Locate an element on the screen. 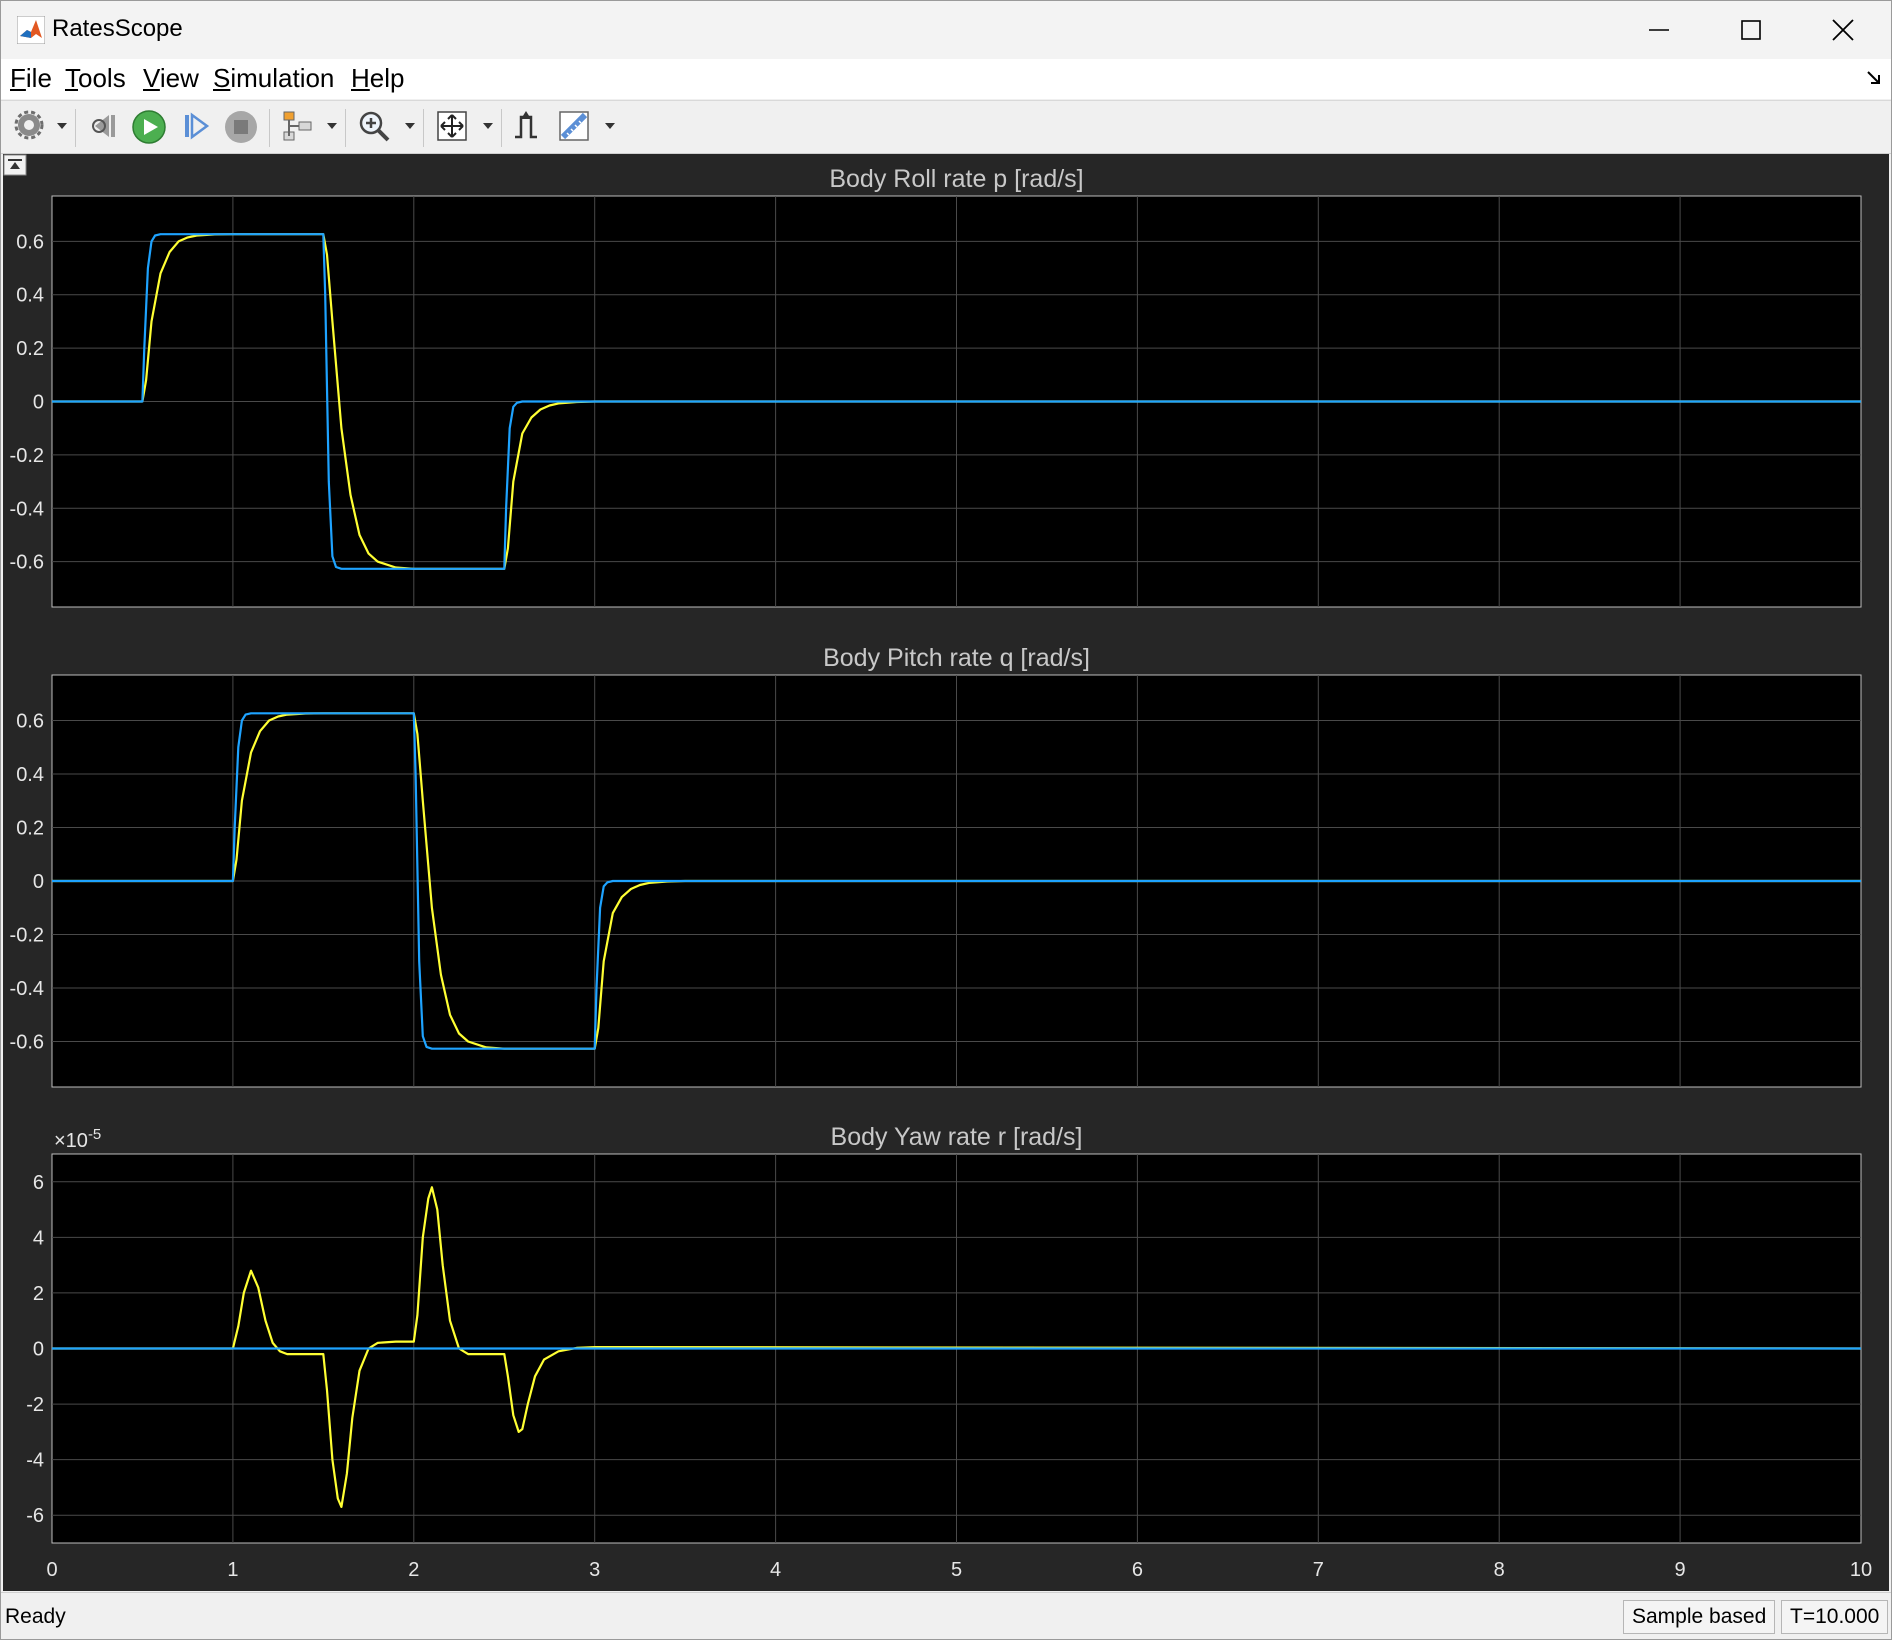  window-title: RatesScope is located at coordinates (117, 28).